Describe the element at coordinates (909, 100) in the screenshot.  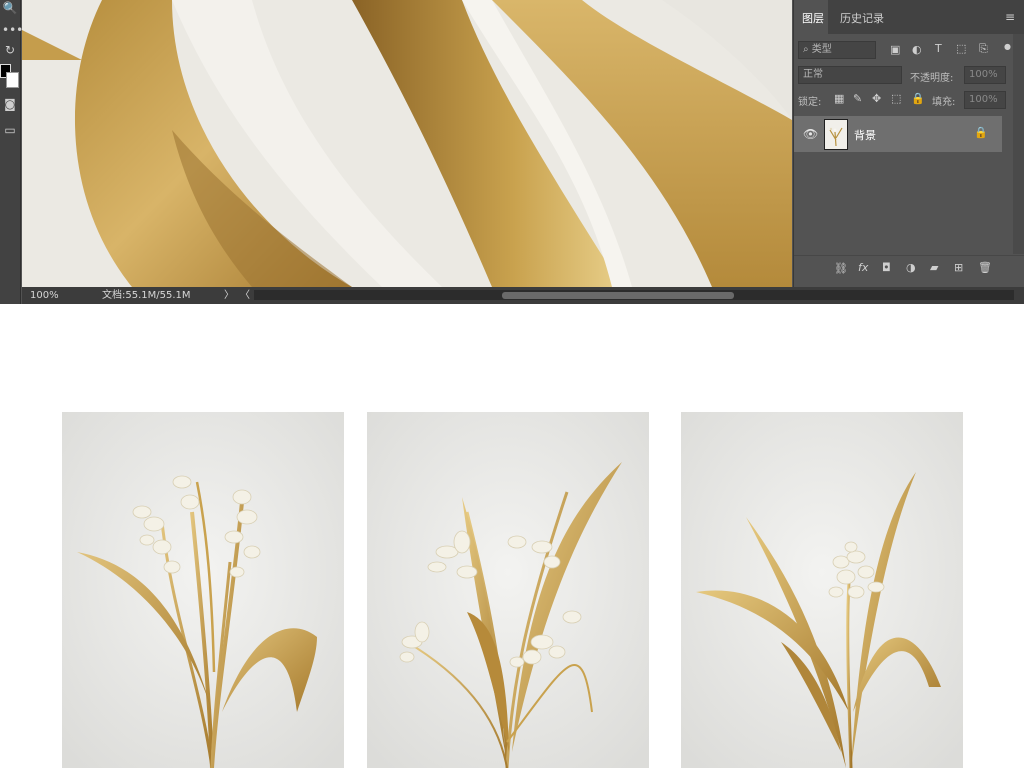
I see `lock-row: 锁定: ▦ ✎ ✥ ⬚ 🔒 填充: 100%` at that location.